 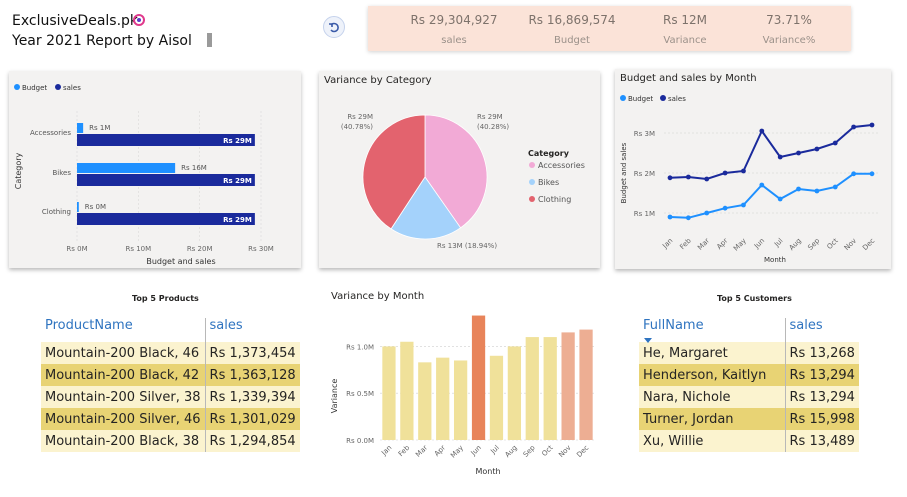 I want to click on table-row: Xu, Willie Rs 13,489, so click(x=749, y=441).